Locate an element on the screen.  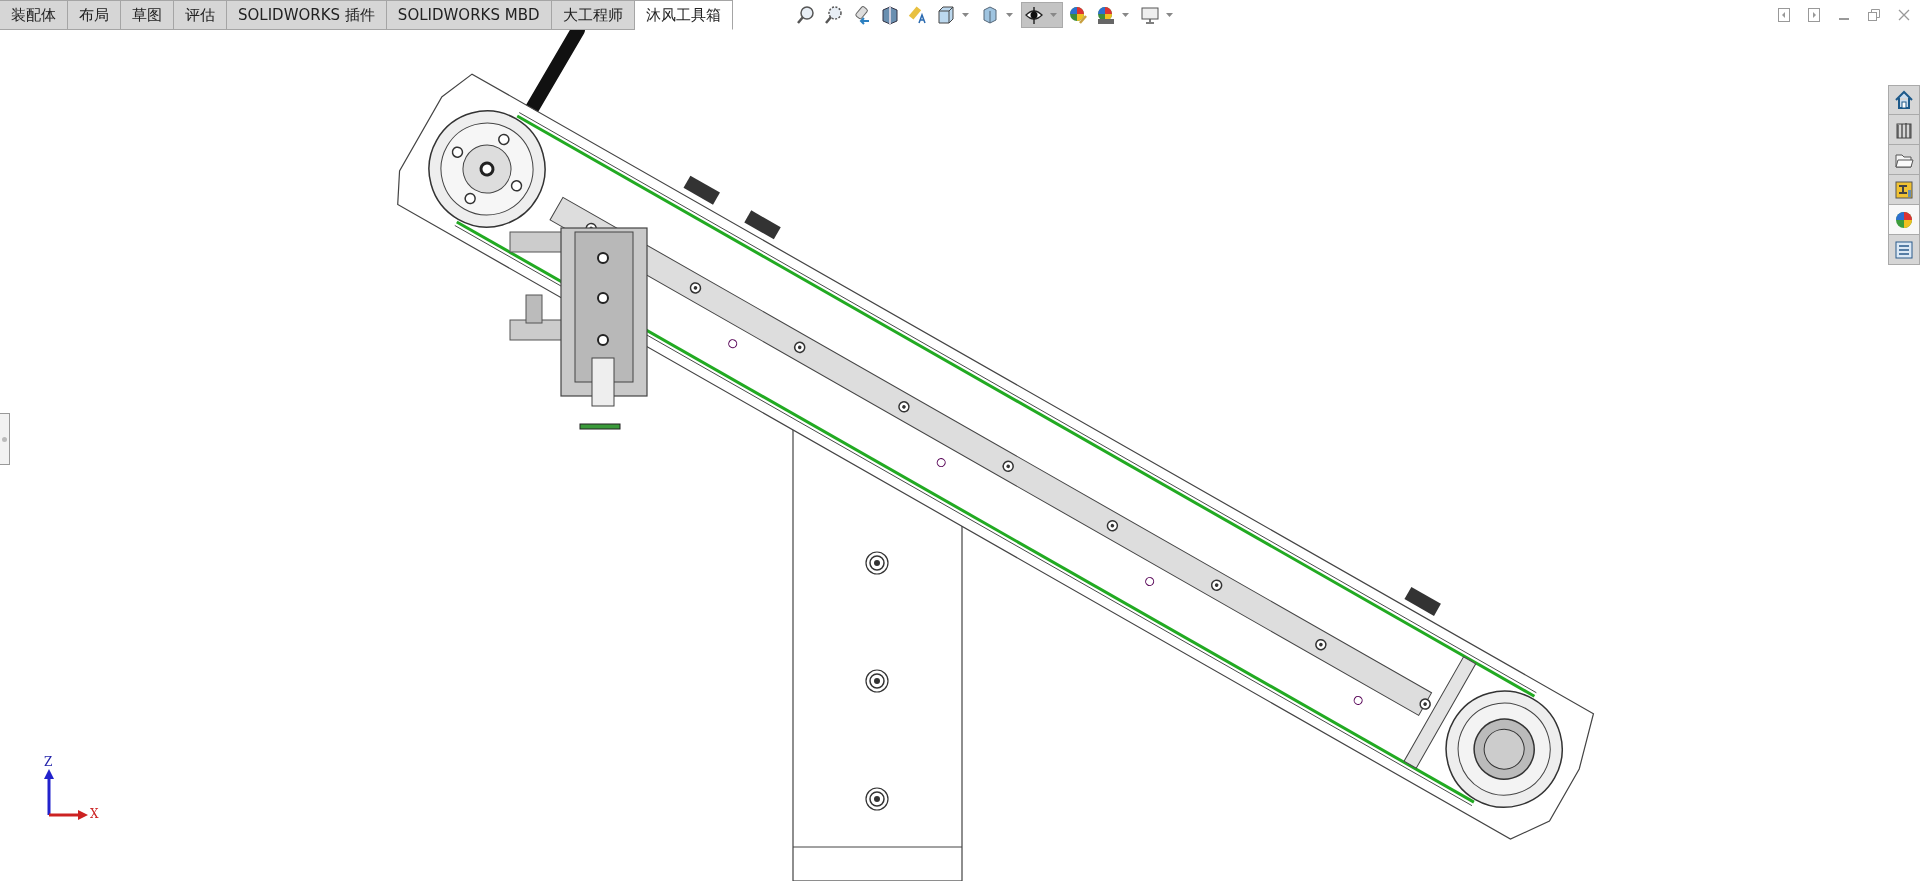
zoom-fit-icon is located at coordinates (805, 15).